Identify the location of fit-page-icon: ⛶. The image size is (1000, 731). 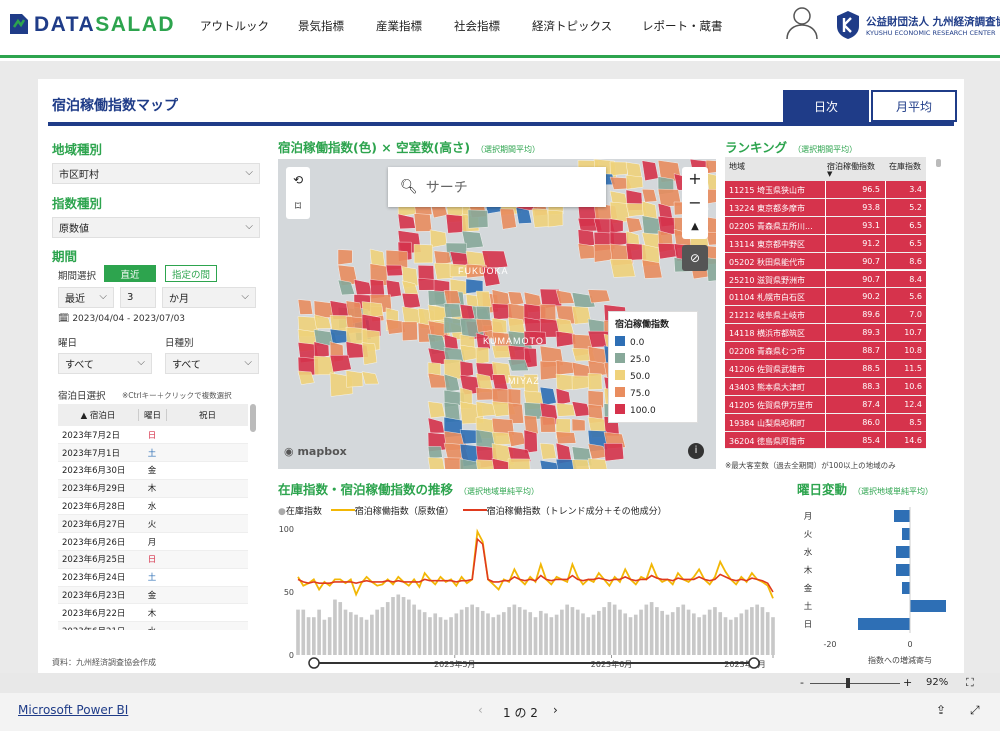
(970, 683).